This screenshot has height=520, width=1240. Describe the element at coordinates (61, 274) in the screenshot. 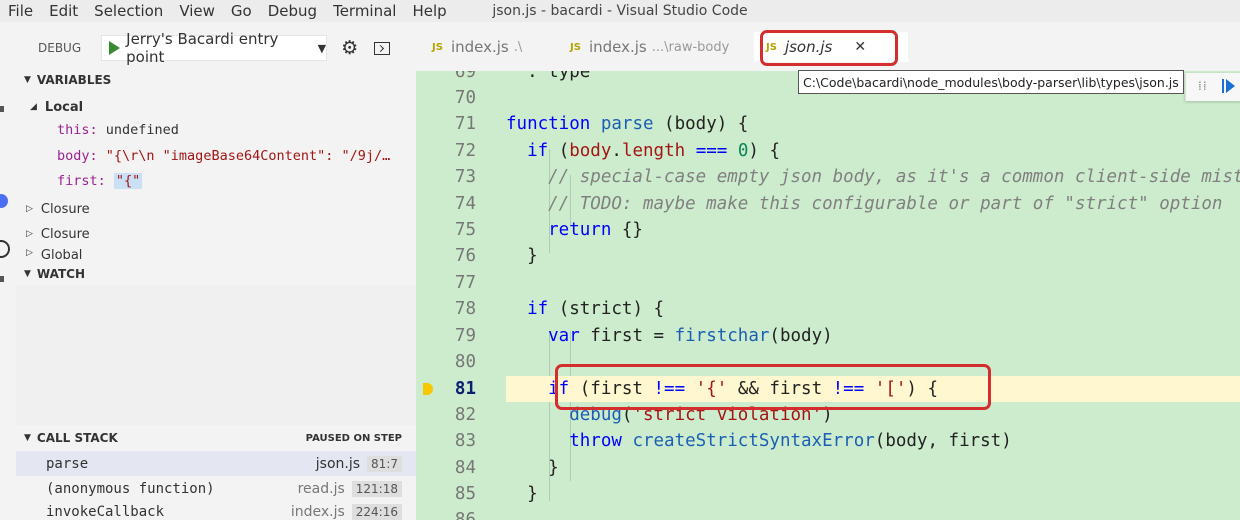

I see `watch-title: WATCH` at that location.